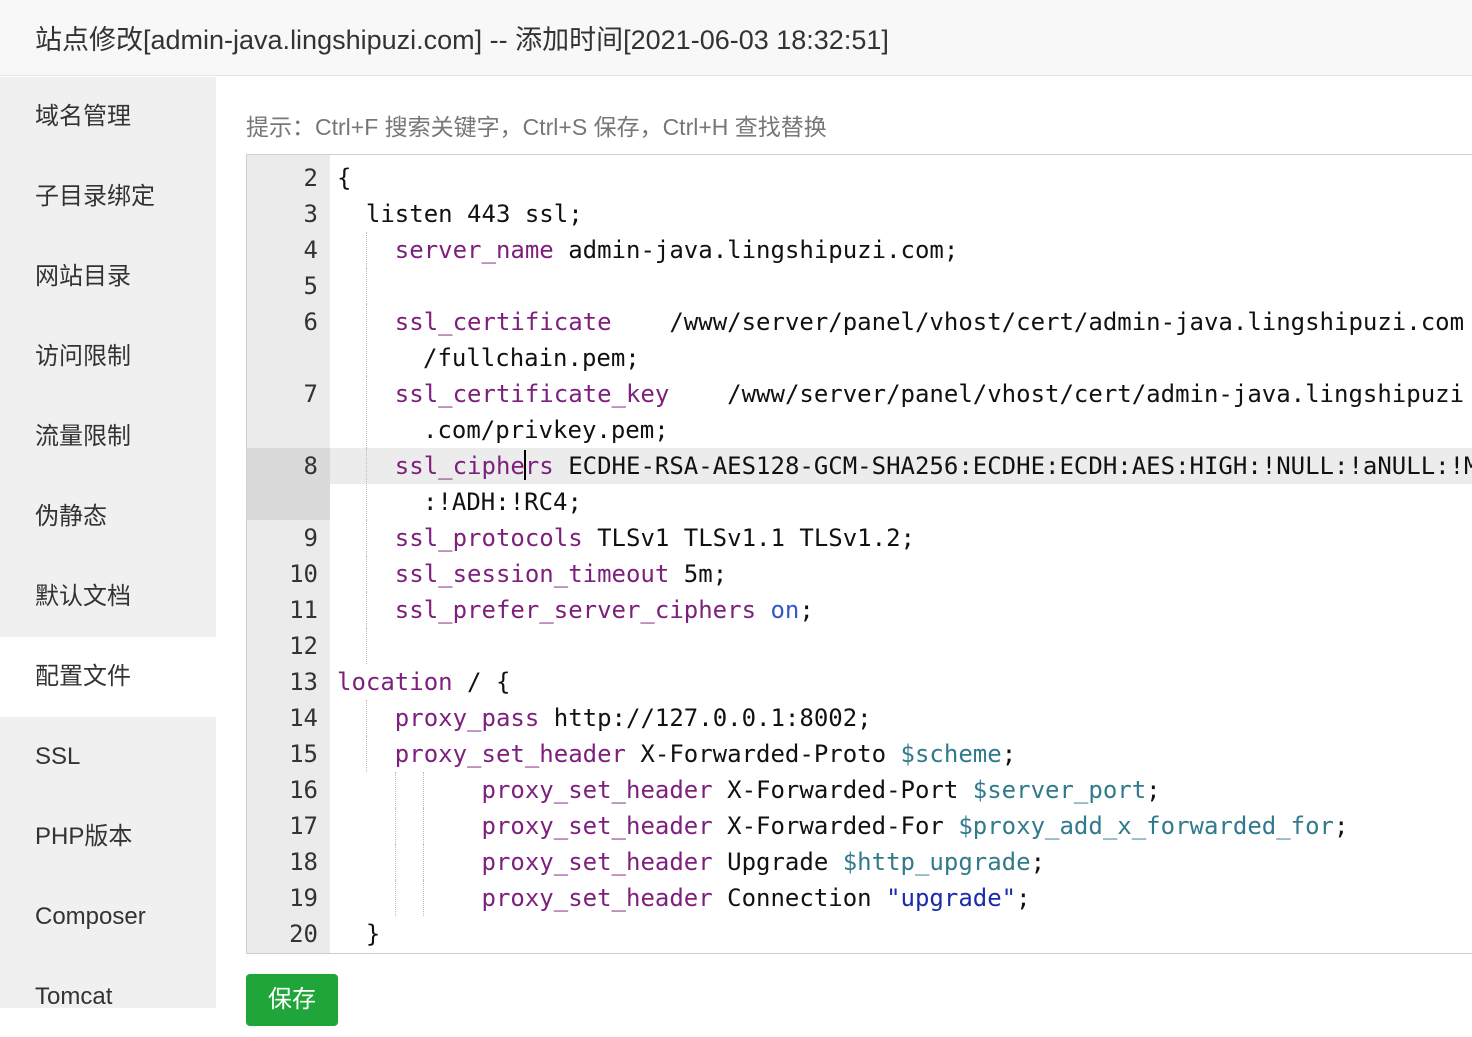  I want to click on token-kw: ssl_ciphe, so click(459, 466).